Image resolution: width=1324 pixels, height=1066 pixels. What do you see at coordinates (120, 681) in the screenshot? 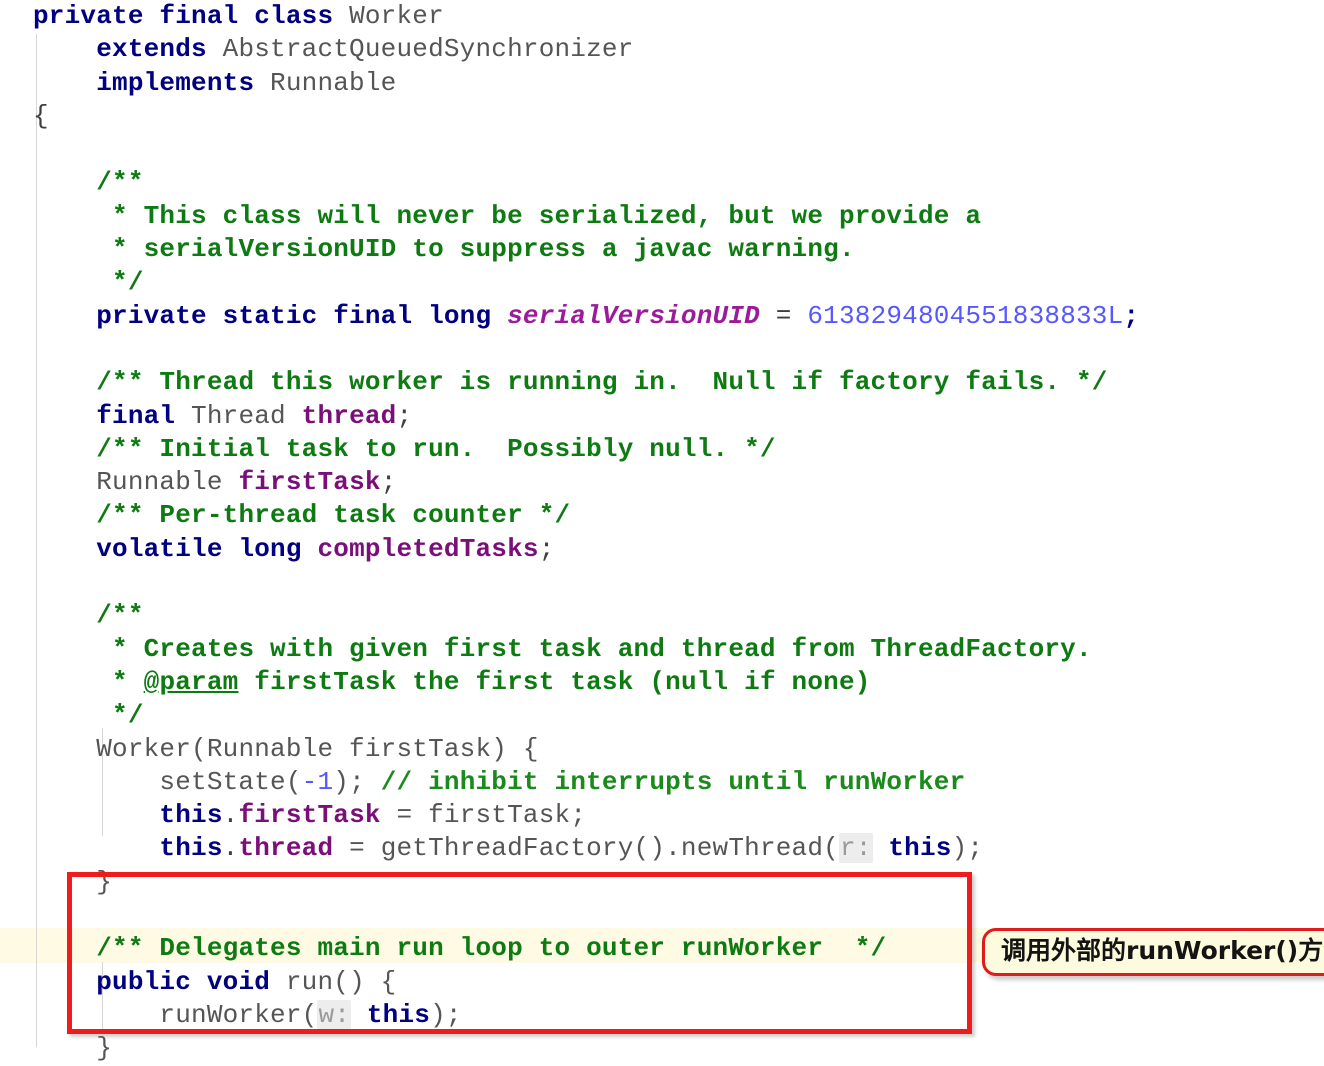
I see `code-token: *` at bounding box center [120, 681].